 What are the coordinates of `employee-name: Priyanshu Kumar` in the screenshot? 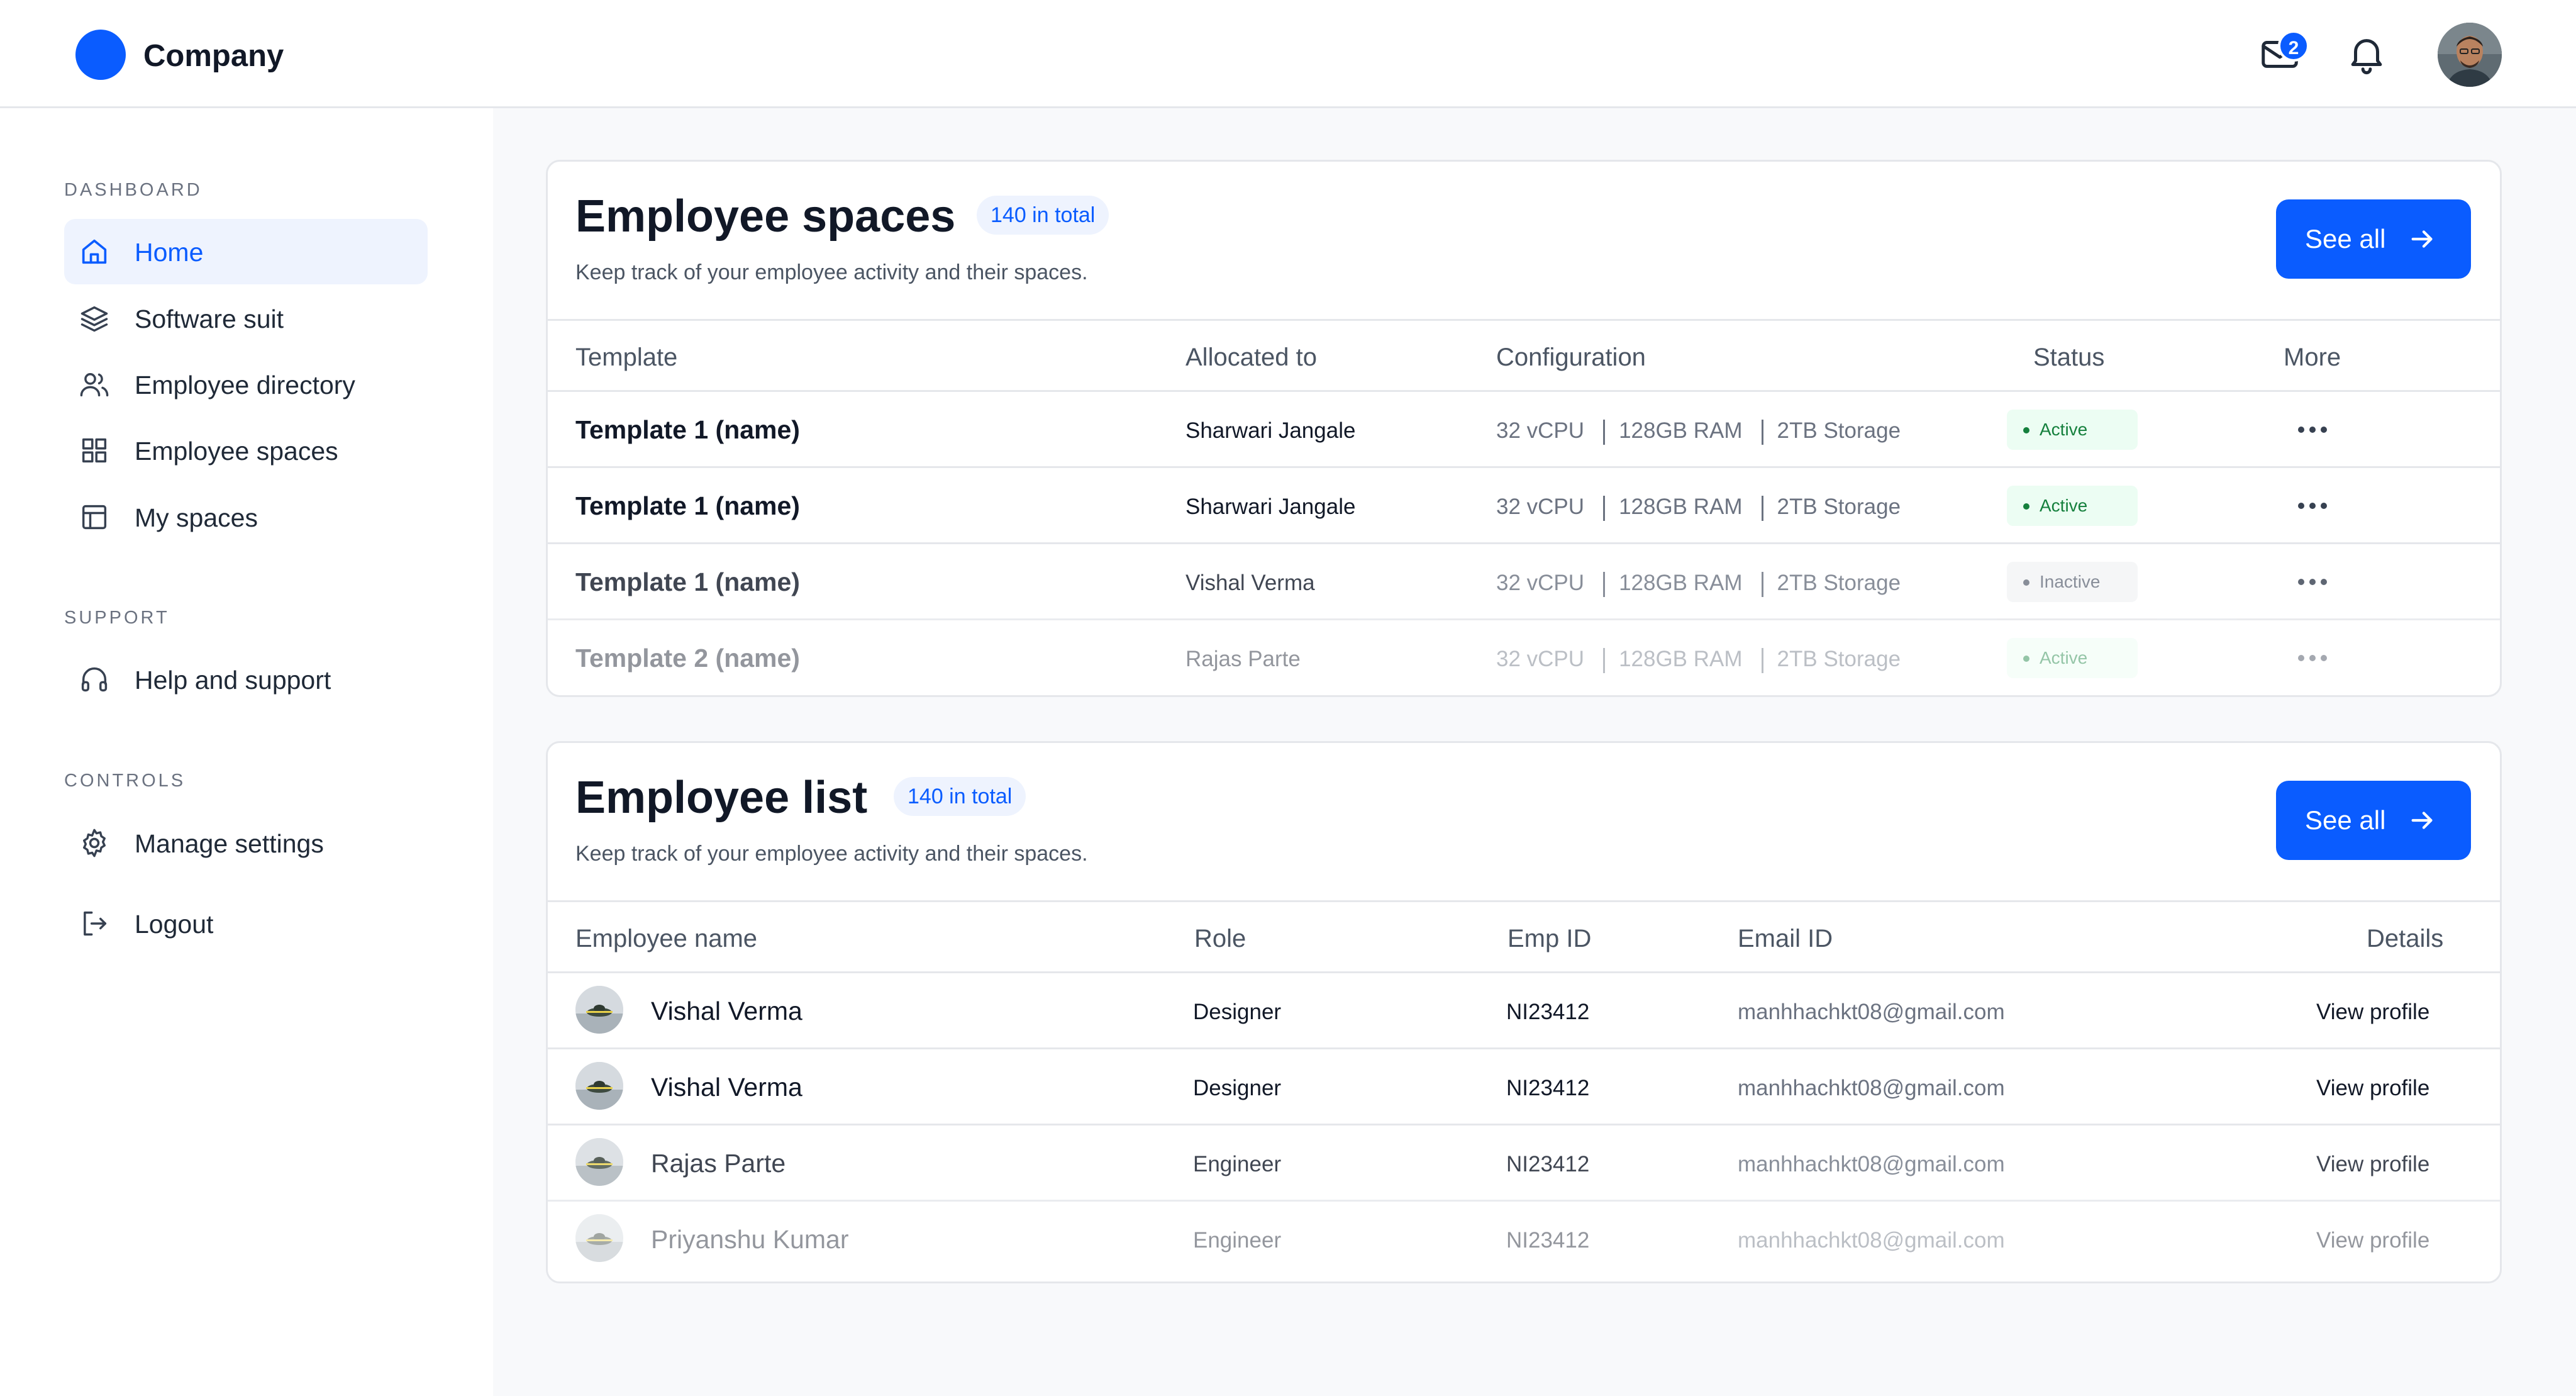 It's located at (750, 1239).